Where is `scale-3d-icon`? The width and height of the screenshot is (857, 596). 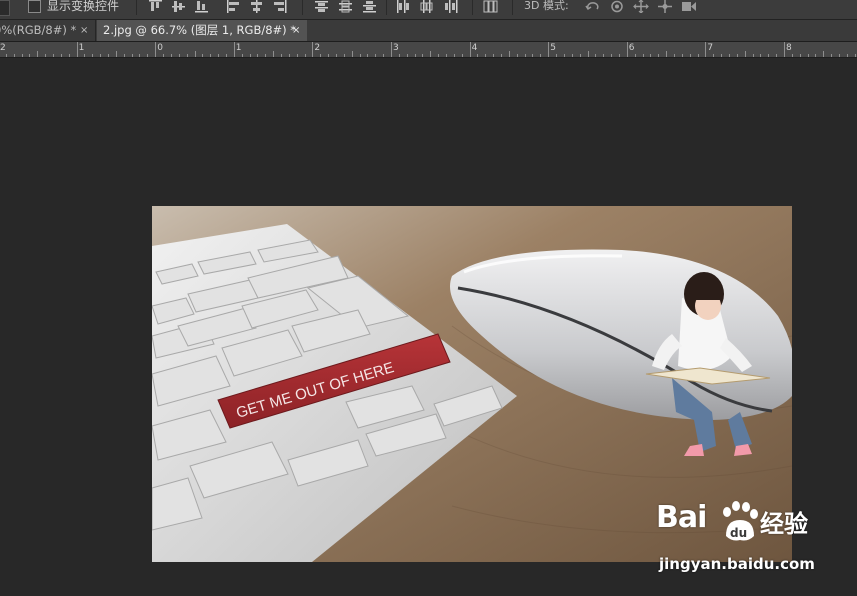 scale-3d-icon is located at coordinates (688, 6).